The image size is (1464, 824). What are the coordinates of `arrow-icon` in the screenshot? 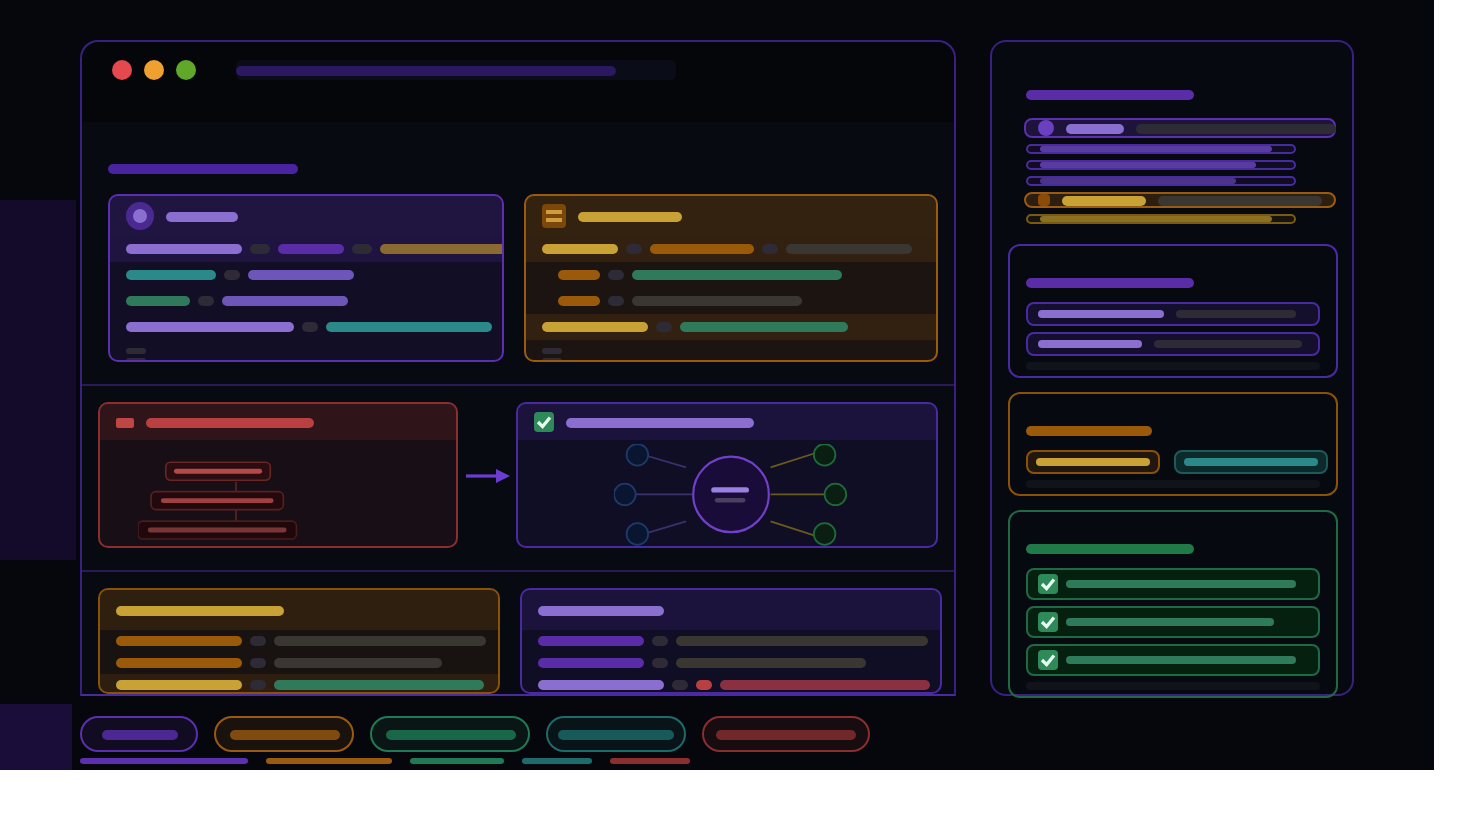 It's located at (487, 475).